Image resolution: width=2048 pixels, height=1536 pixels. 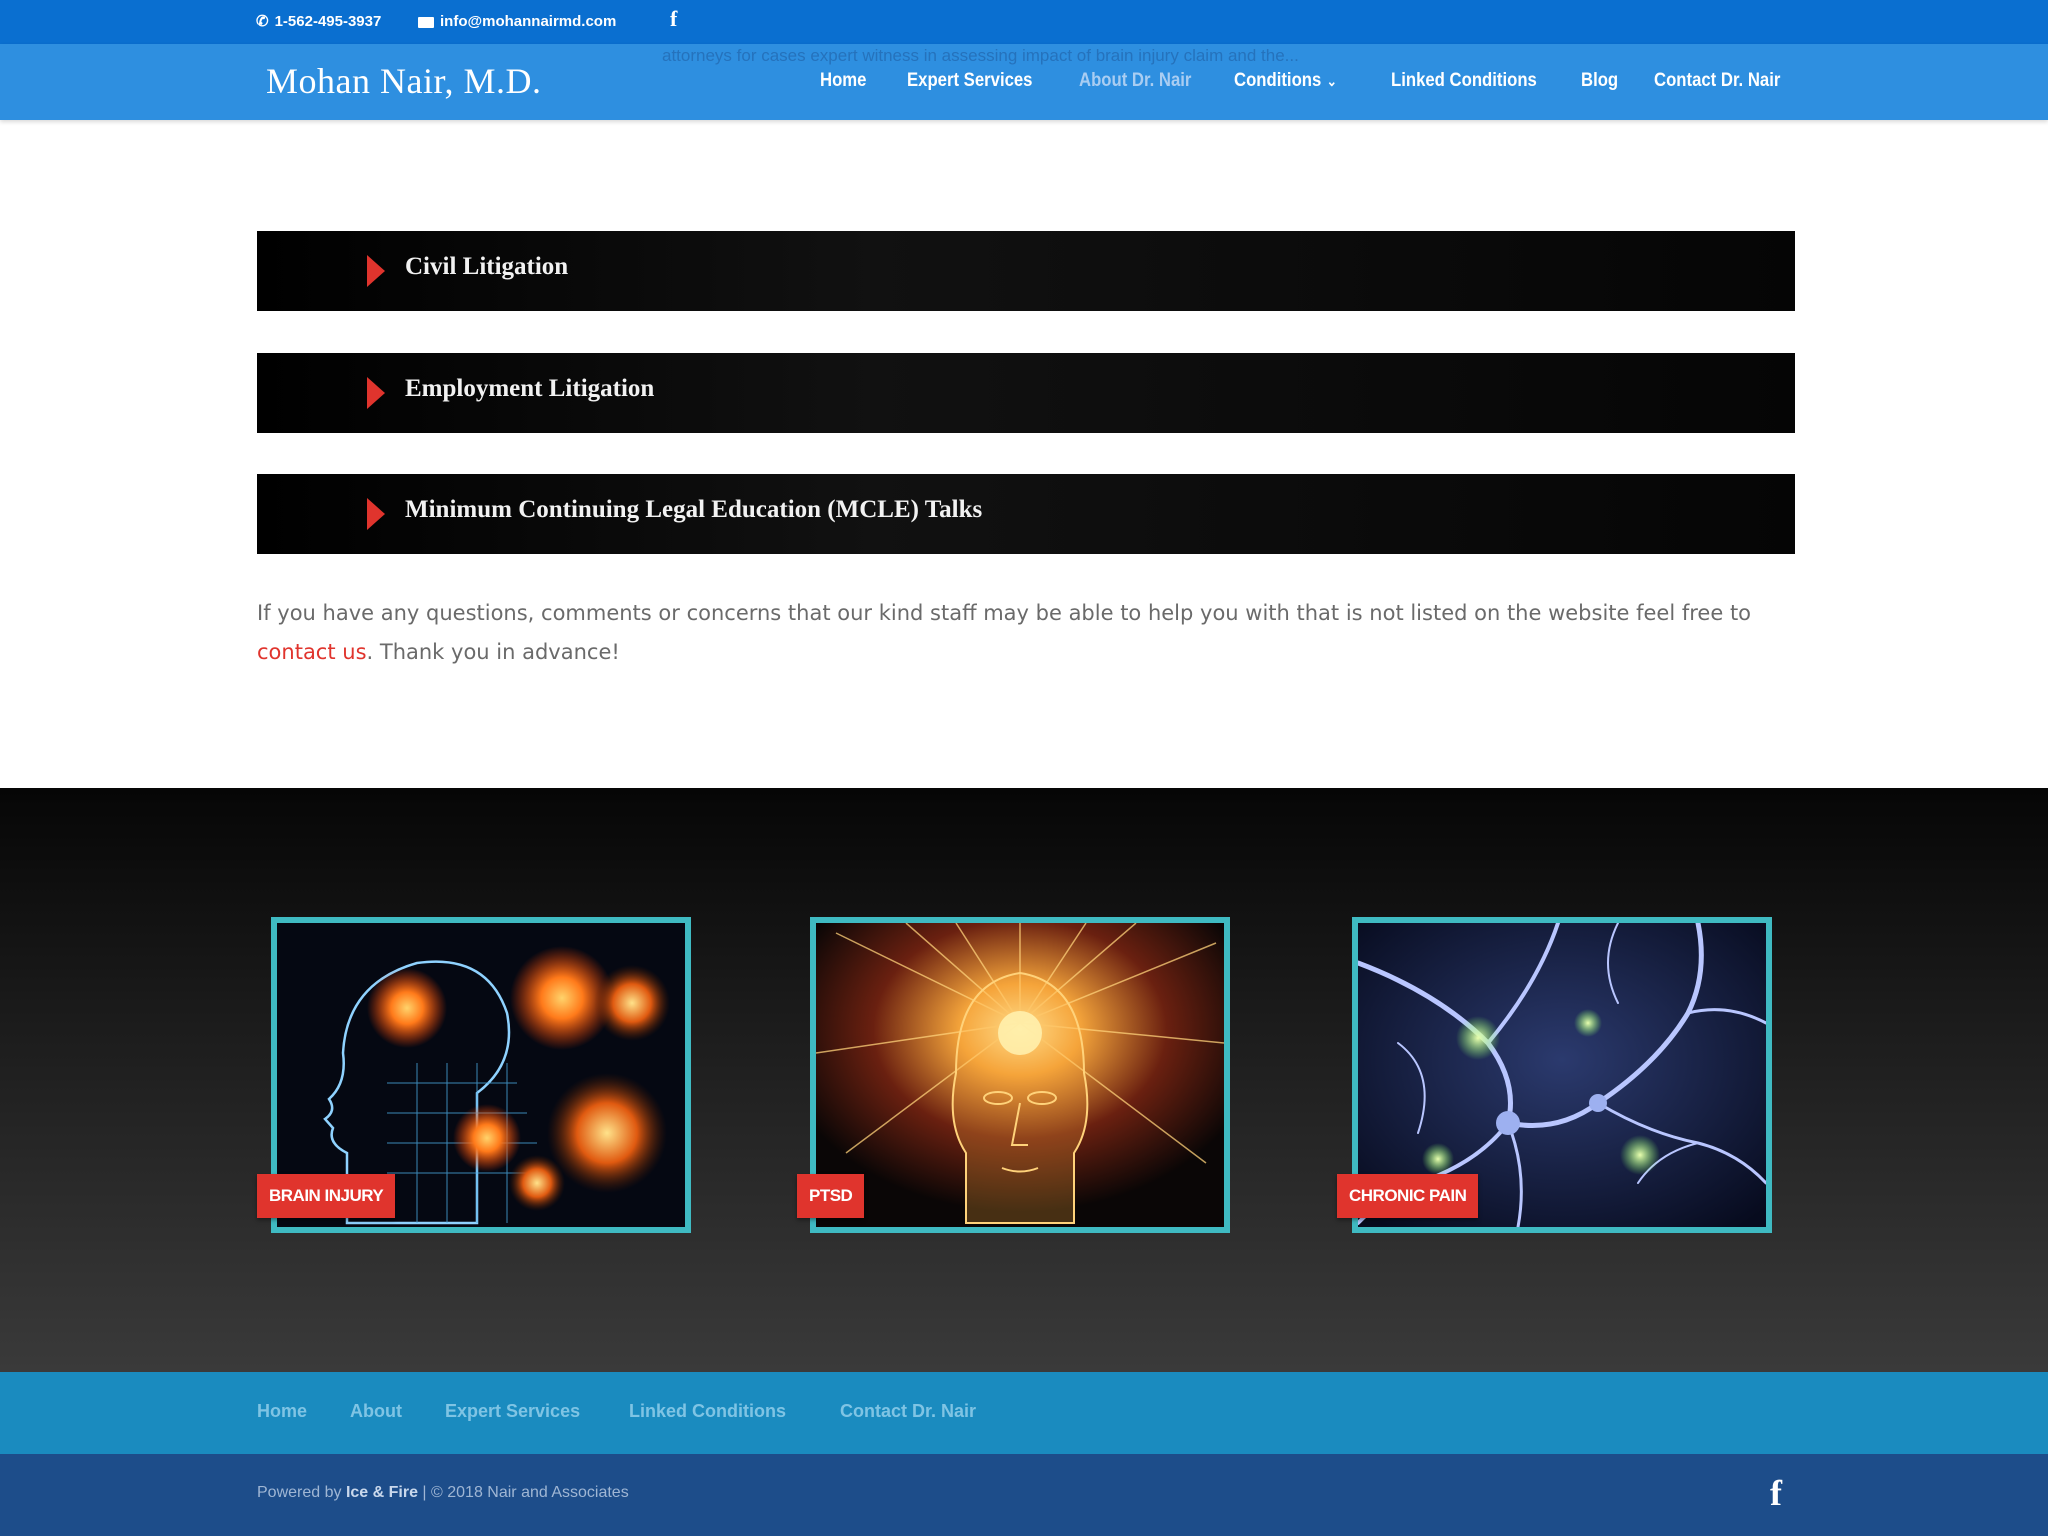 What do you see at coordinates (404, 81) in the screenshot?
I see `site-logo: Mohan Nair, M.D.` at bounding box center [404, 81].